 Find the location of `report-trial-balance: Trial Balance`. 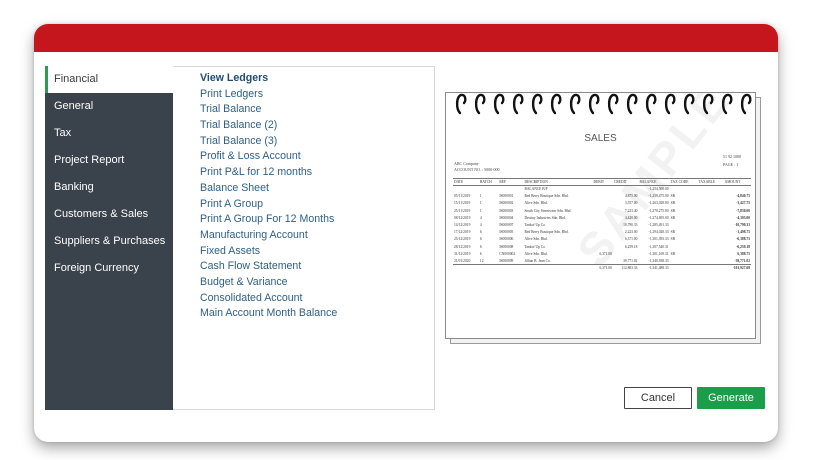

report-trial-balance: Trial Balance is located at coordinates (268, 110).